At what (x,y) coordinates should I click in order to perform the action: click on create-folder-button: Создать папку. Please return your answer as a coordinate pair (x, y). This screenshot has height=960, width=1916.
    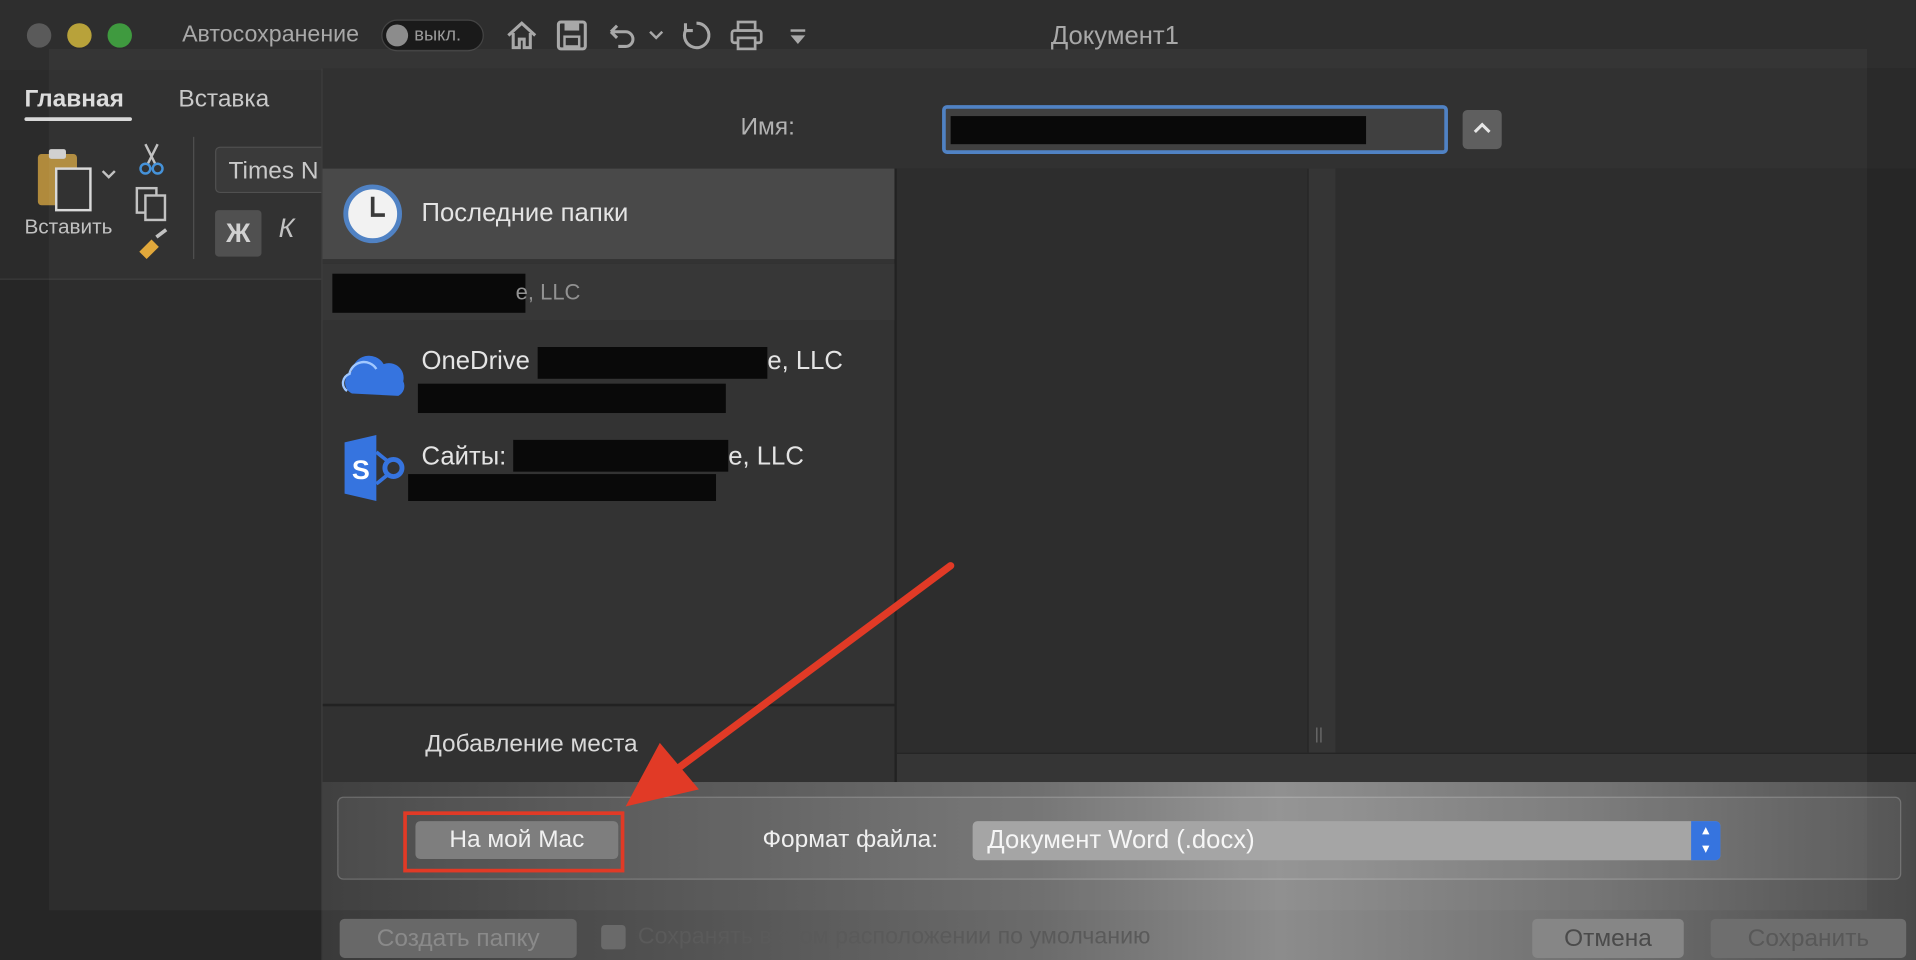
    Looking at the image, I should click on (458, 938).